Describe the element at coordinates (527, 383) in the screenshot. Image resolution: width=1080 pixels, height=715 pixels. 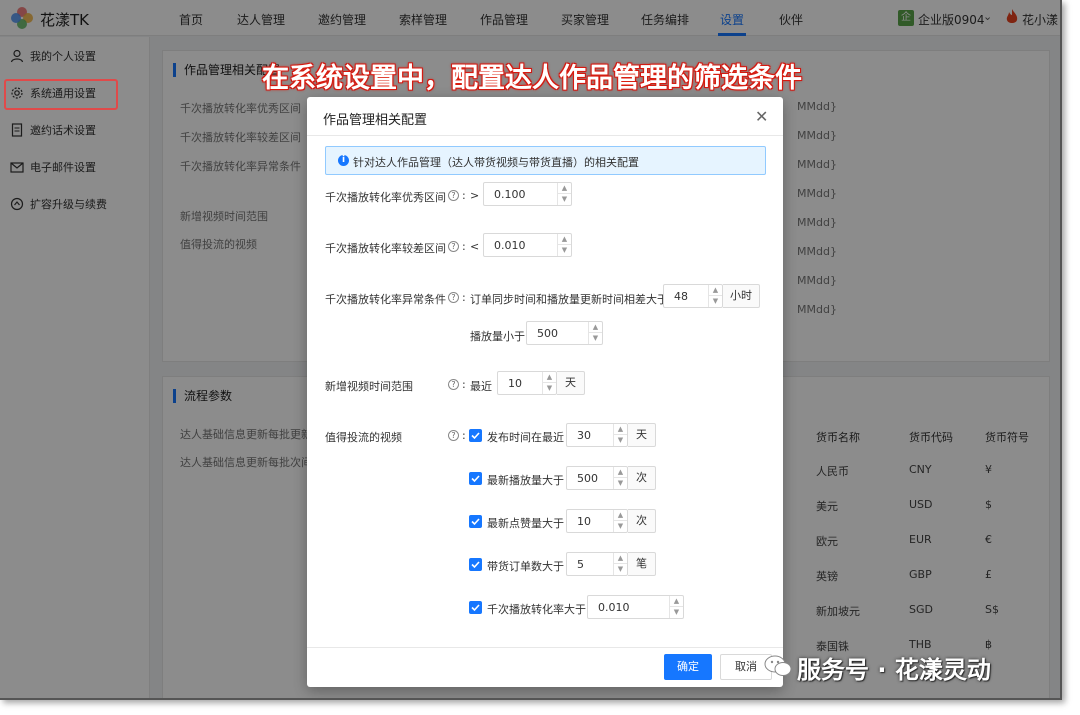
I see `new-video-days-input: 10 ▲ ▼` at that location.